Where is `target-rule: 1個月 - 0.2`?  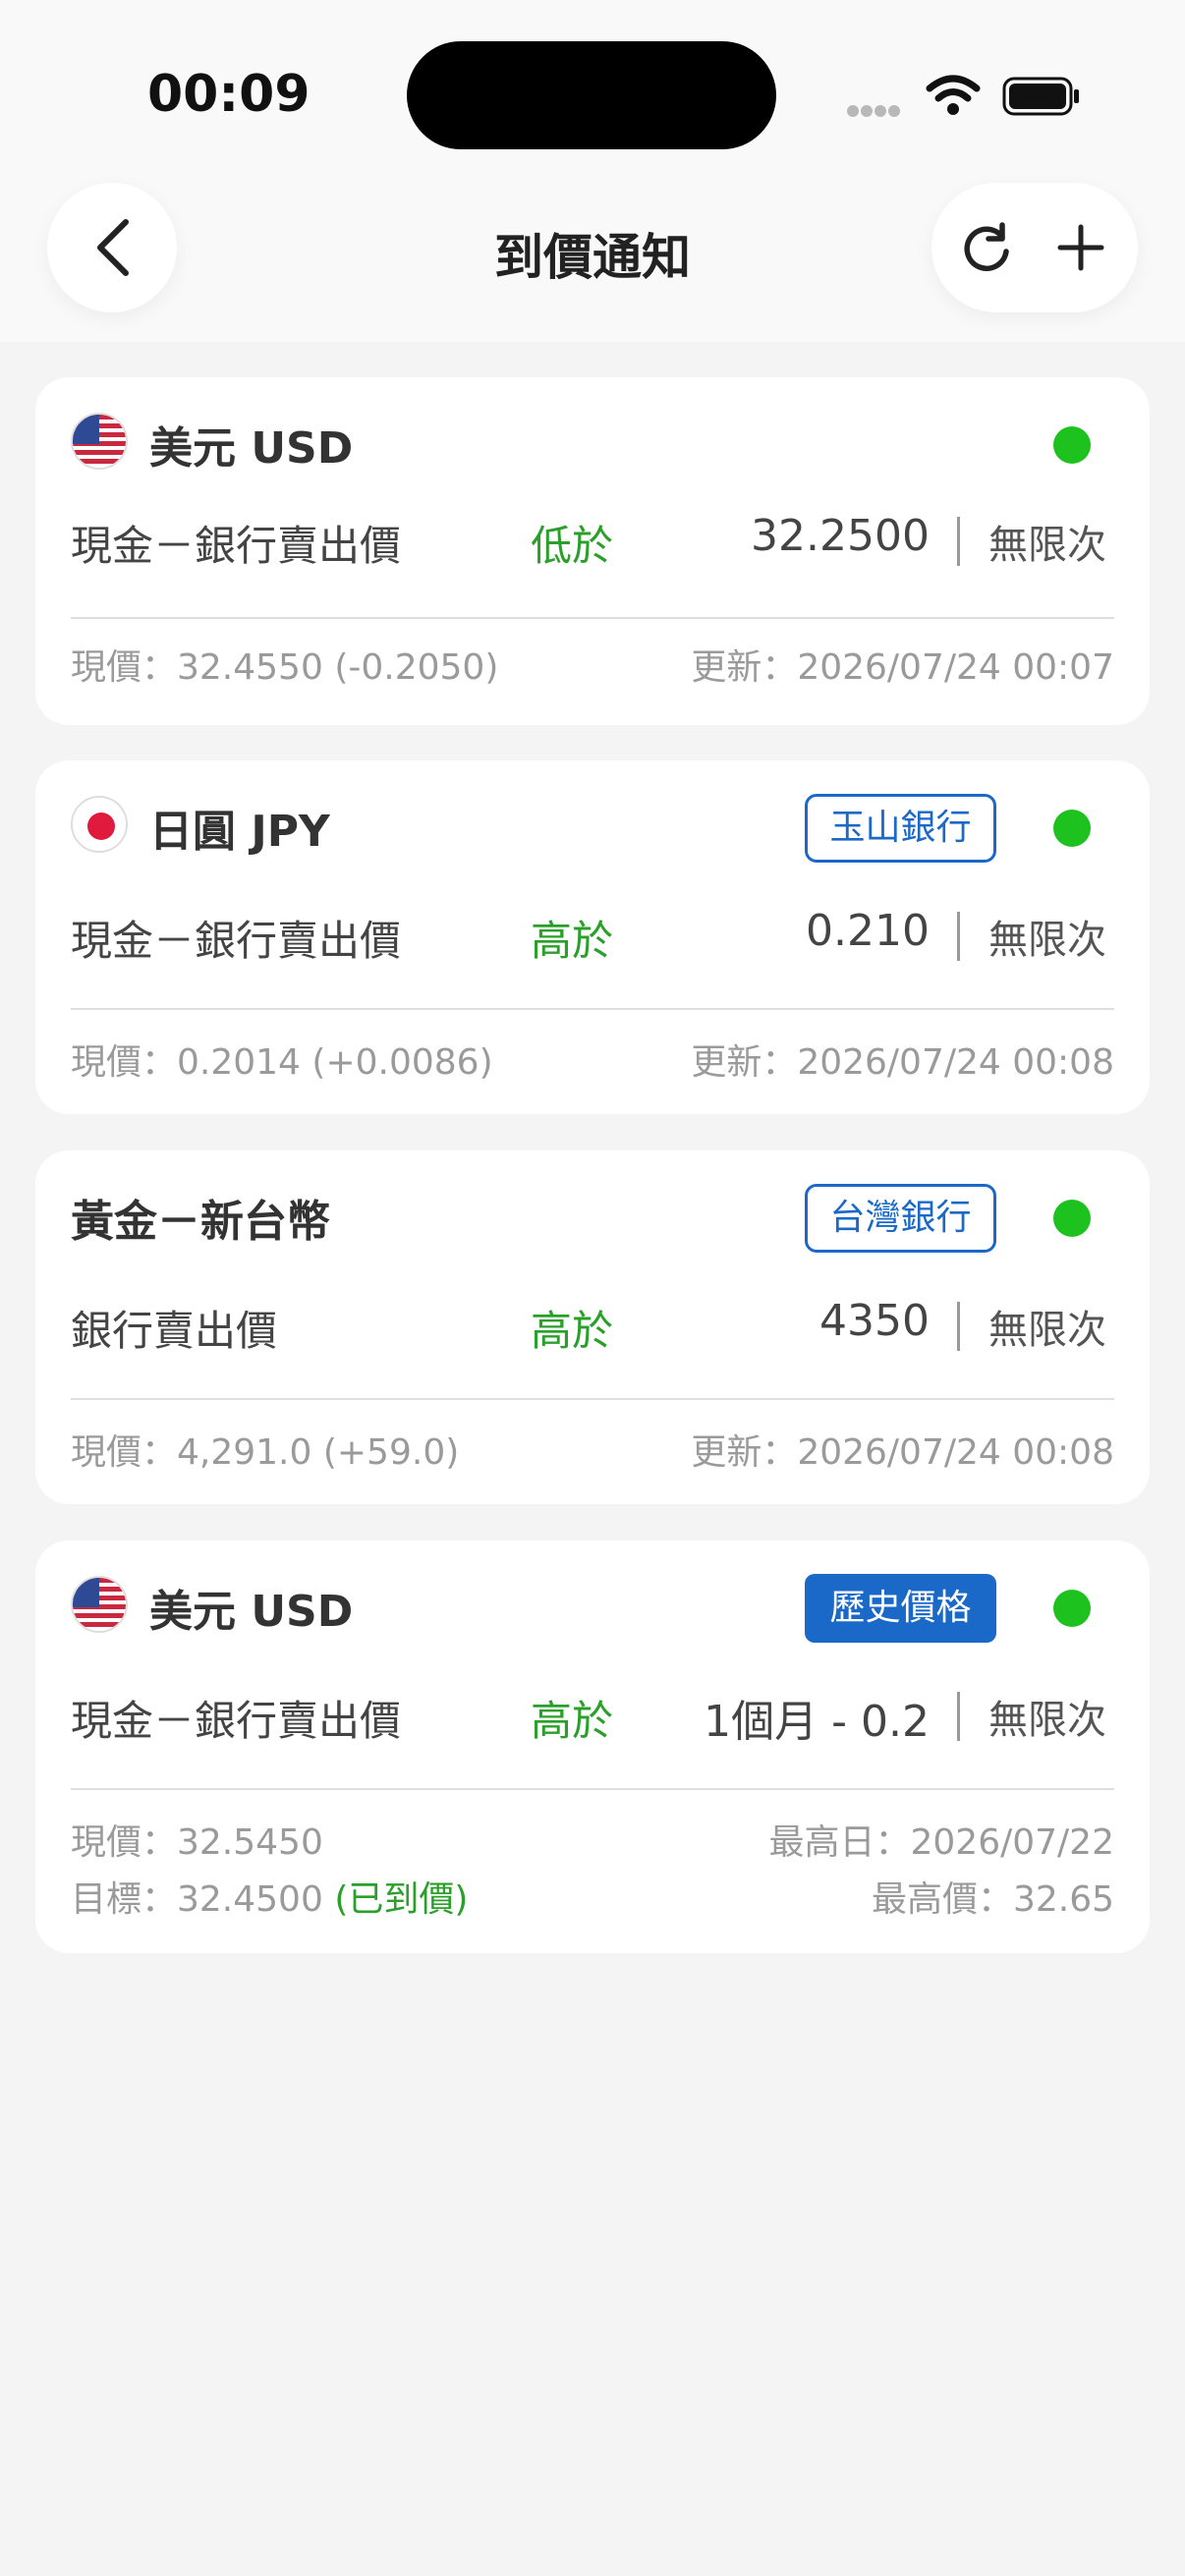
target-rule: 1個月 - 0.2 is located at coordinates (817, 1722).